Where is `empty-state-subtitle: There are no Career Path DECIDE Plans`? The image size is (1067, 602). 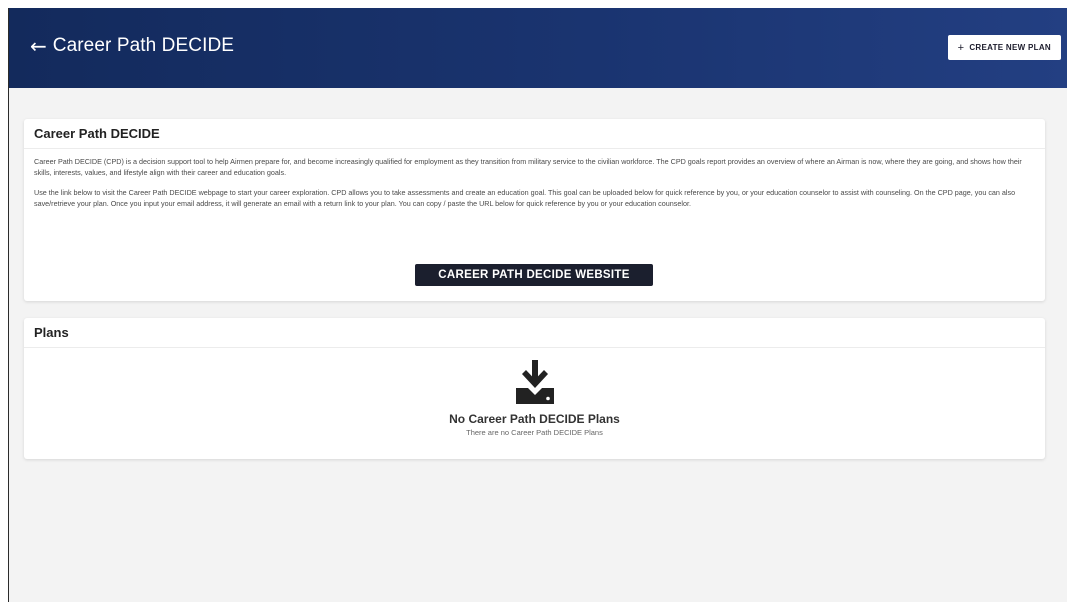
empty-state-subtitle: There are no Career Path DECIDE Plans is located at coordinates (534, 432).